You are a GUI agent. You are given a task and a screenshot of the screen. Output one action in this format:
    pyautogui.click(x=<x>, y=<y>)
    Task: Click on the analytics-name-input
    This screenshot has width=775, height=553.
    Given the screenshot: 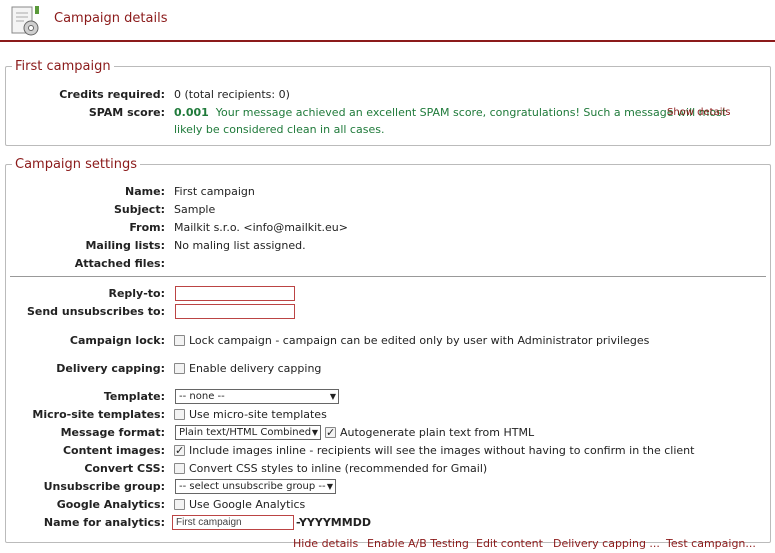 What is the action you would take?
    pyautogui.click(x=233, y=522)
    